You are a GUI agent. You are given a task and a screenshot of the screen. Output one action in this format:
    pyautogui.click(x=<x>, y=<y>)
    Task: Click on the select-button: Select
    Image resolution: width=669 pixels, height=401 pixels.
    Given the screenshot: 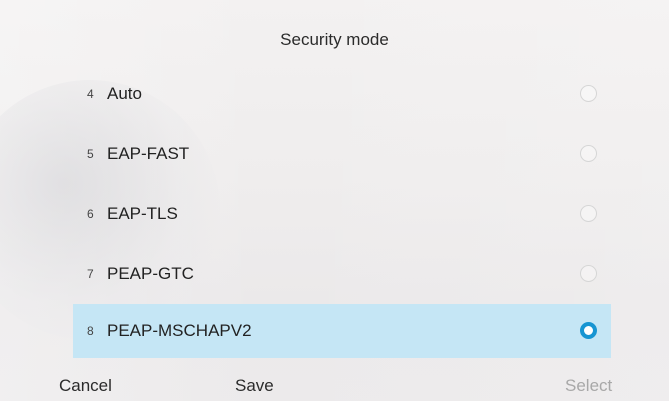 What is the action you would take?
    pyautogui.click(x=588, y=386)
    